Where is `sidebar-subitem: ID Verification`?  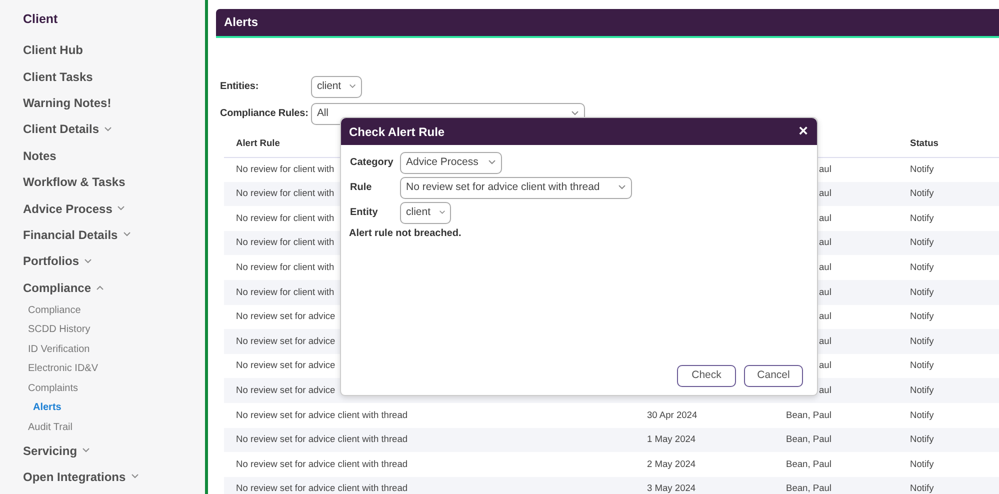
sidebar-subitem: ID Verification is located at coordinates (56, 349).